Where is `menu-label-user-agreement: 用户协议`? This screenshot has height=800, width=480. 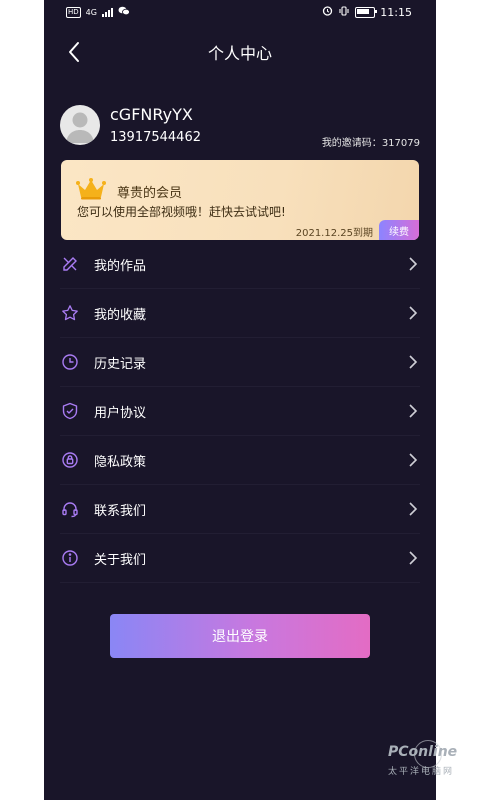 menu-label-user-agreement: 用户协议 is located at coordinates (120, 413).